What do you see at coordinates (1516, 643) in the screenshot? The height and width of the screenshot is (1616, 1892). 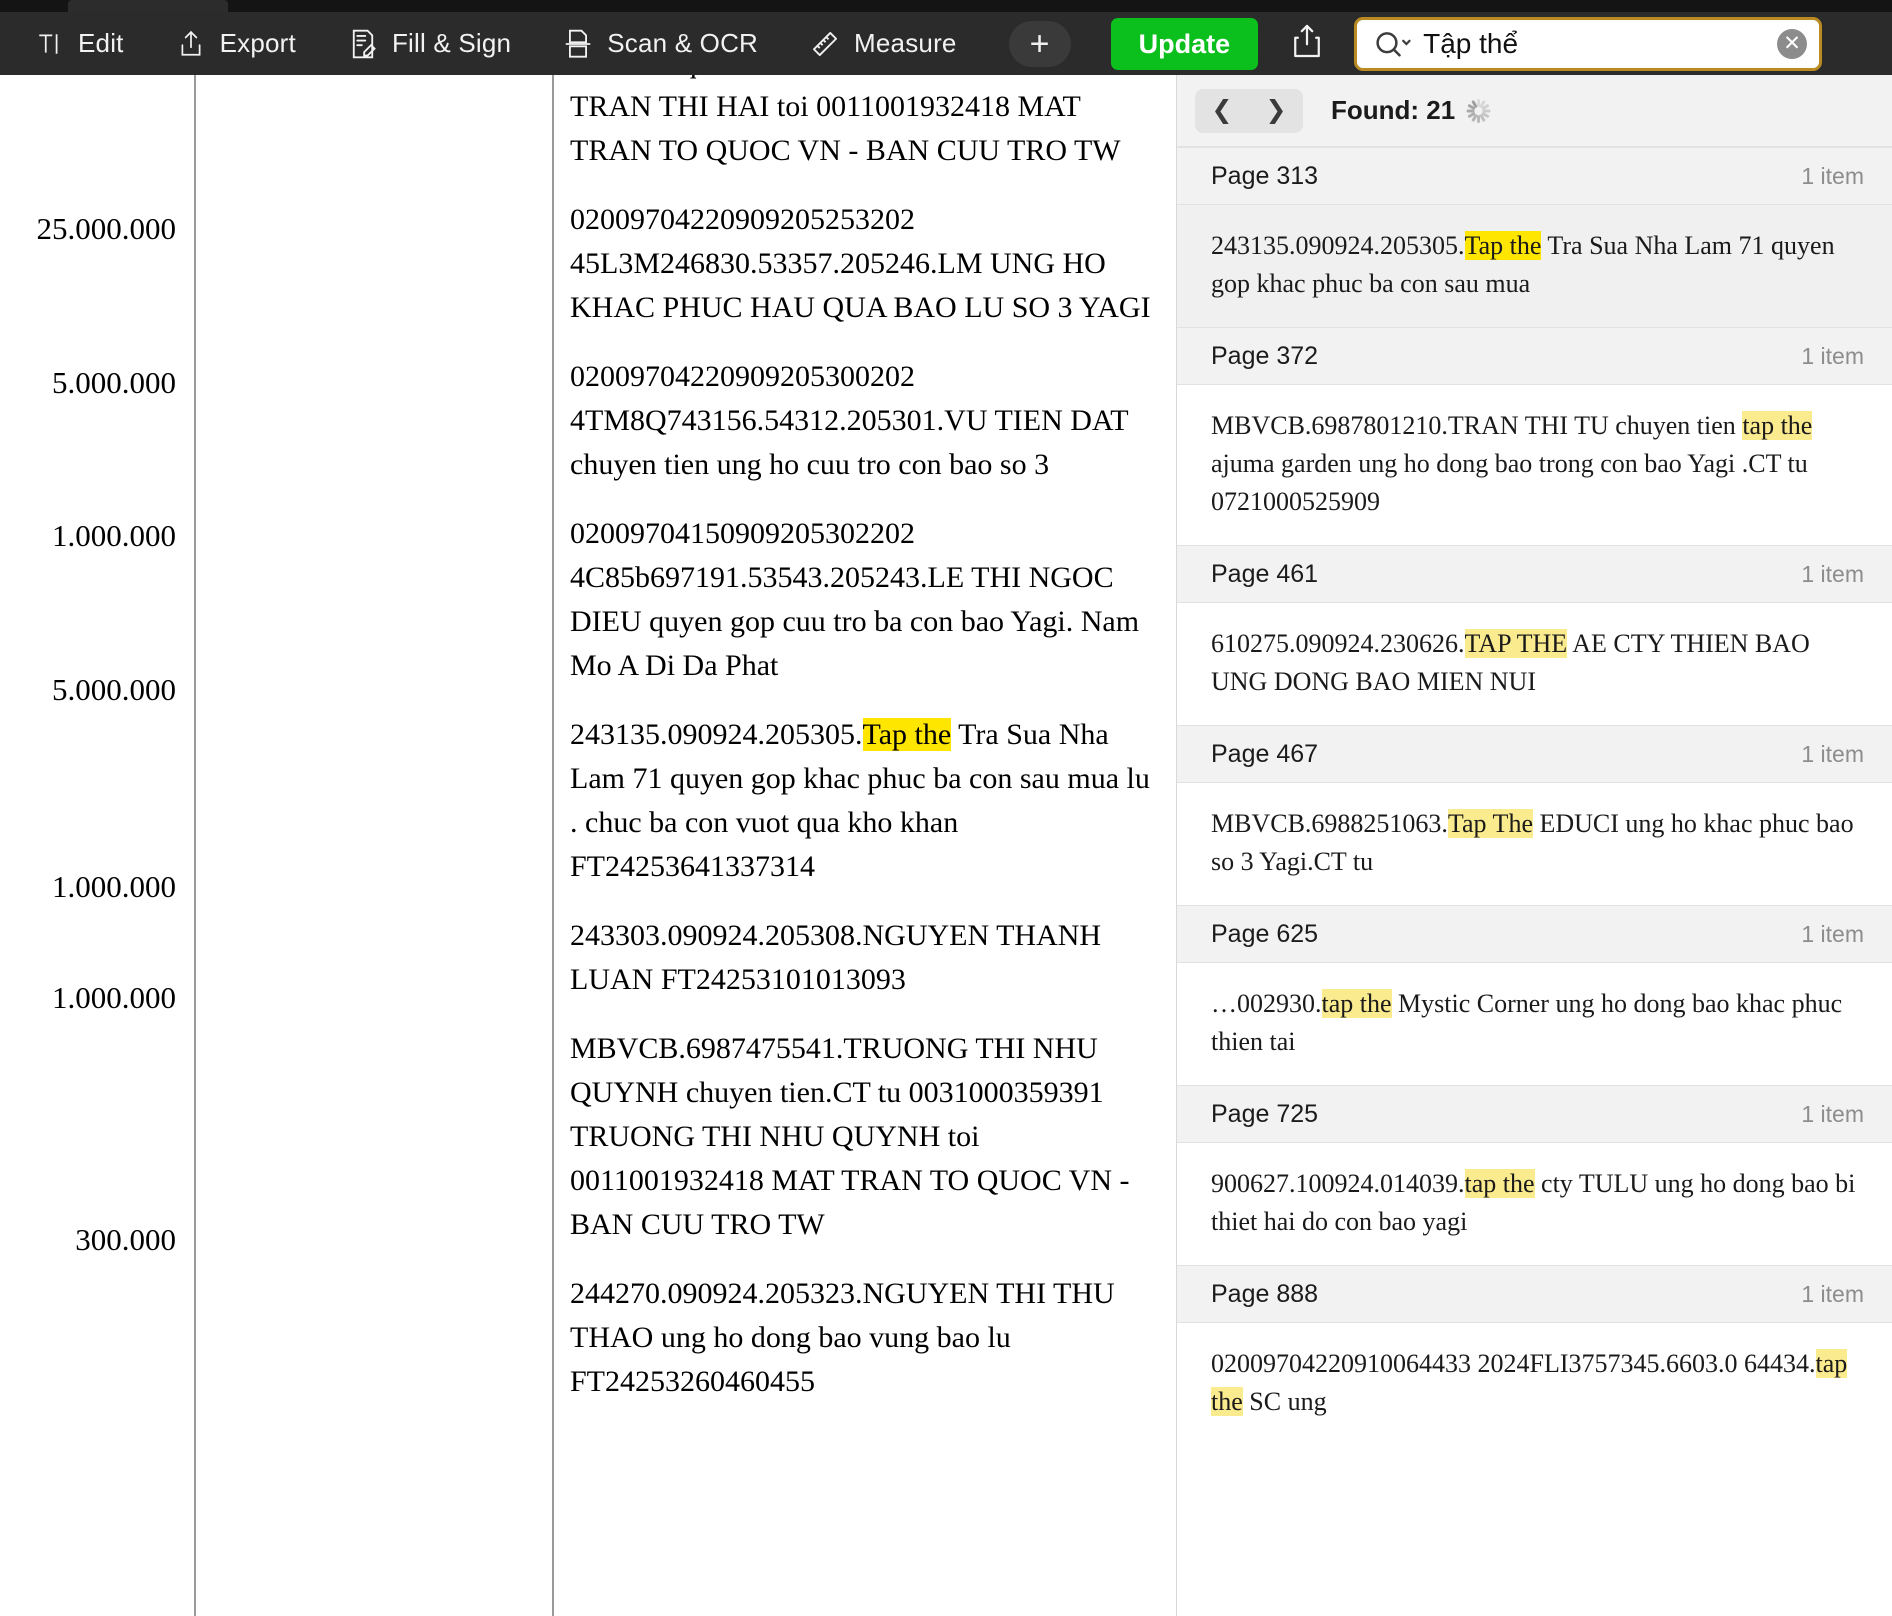 I see `result-match-highlight: TAP THE` at bounding box center [1516, 643].